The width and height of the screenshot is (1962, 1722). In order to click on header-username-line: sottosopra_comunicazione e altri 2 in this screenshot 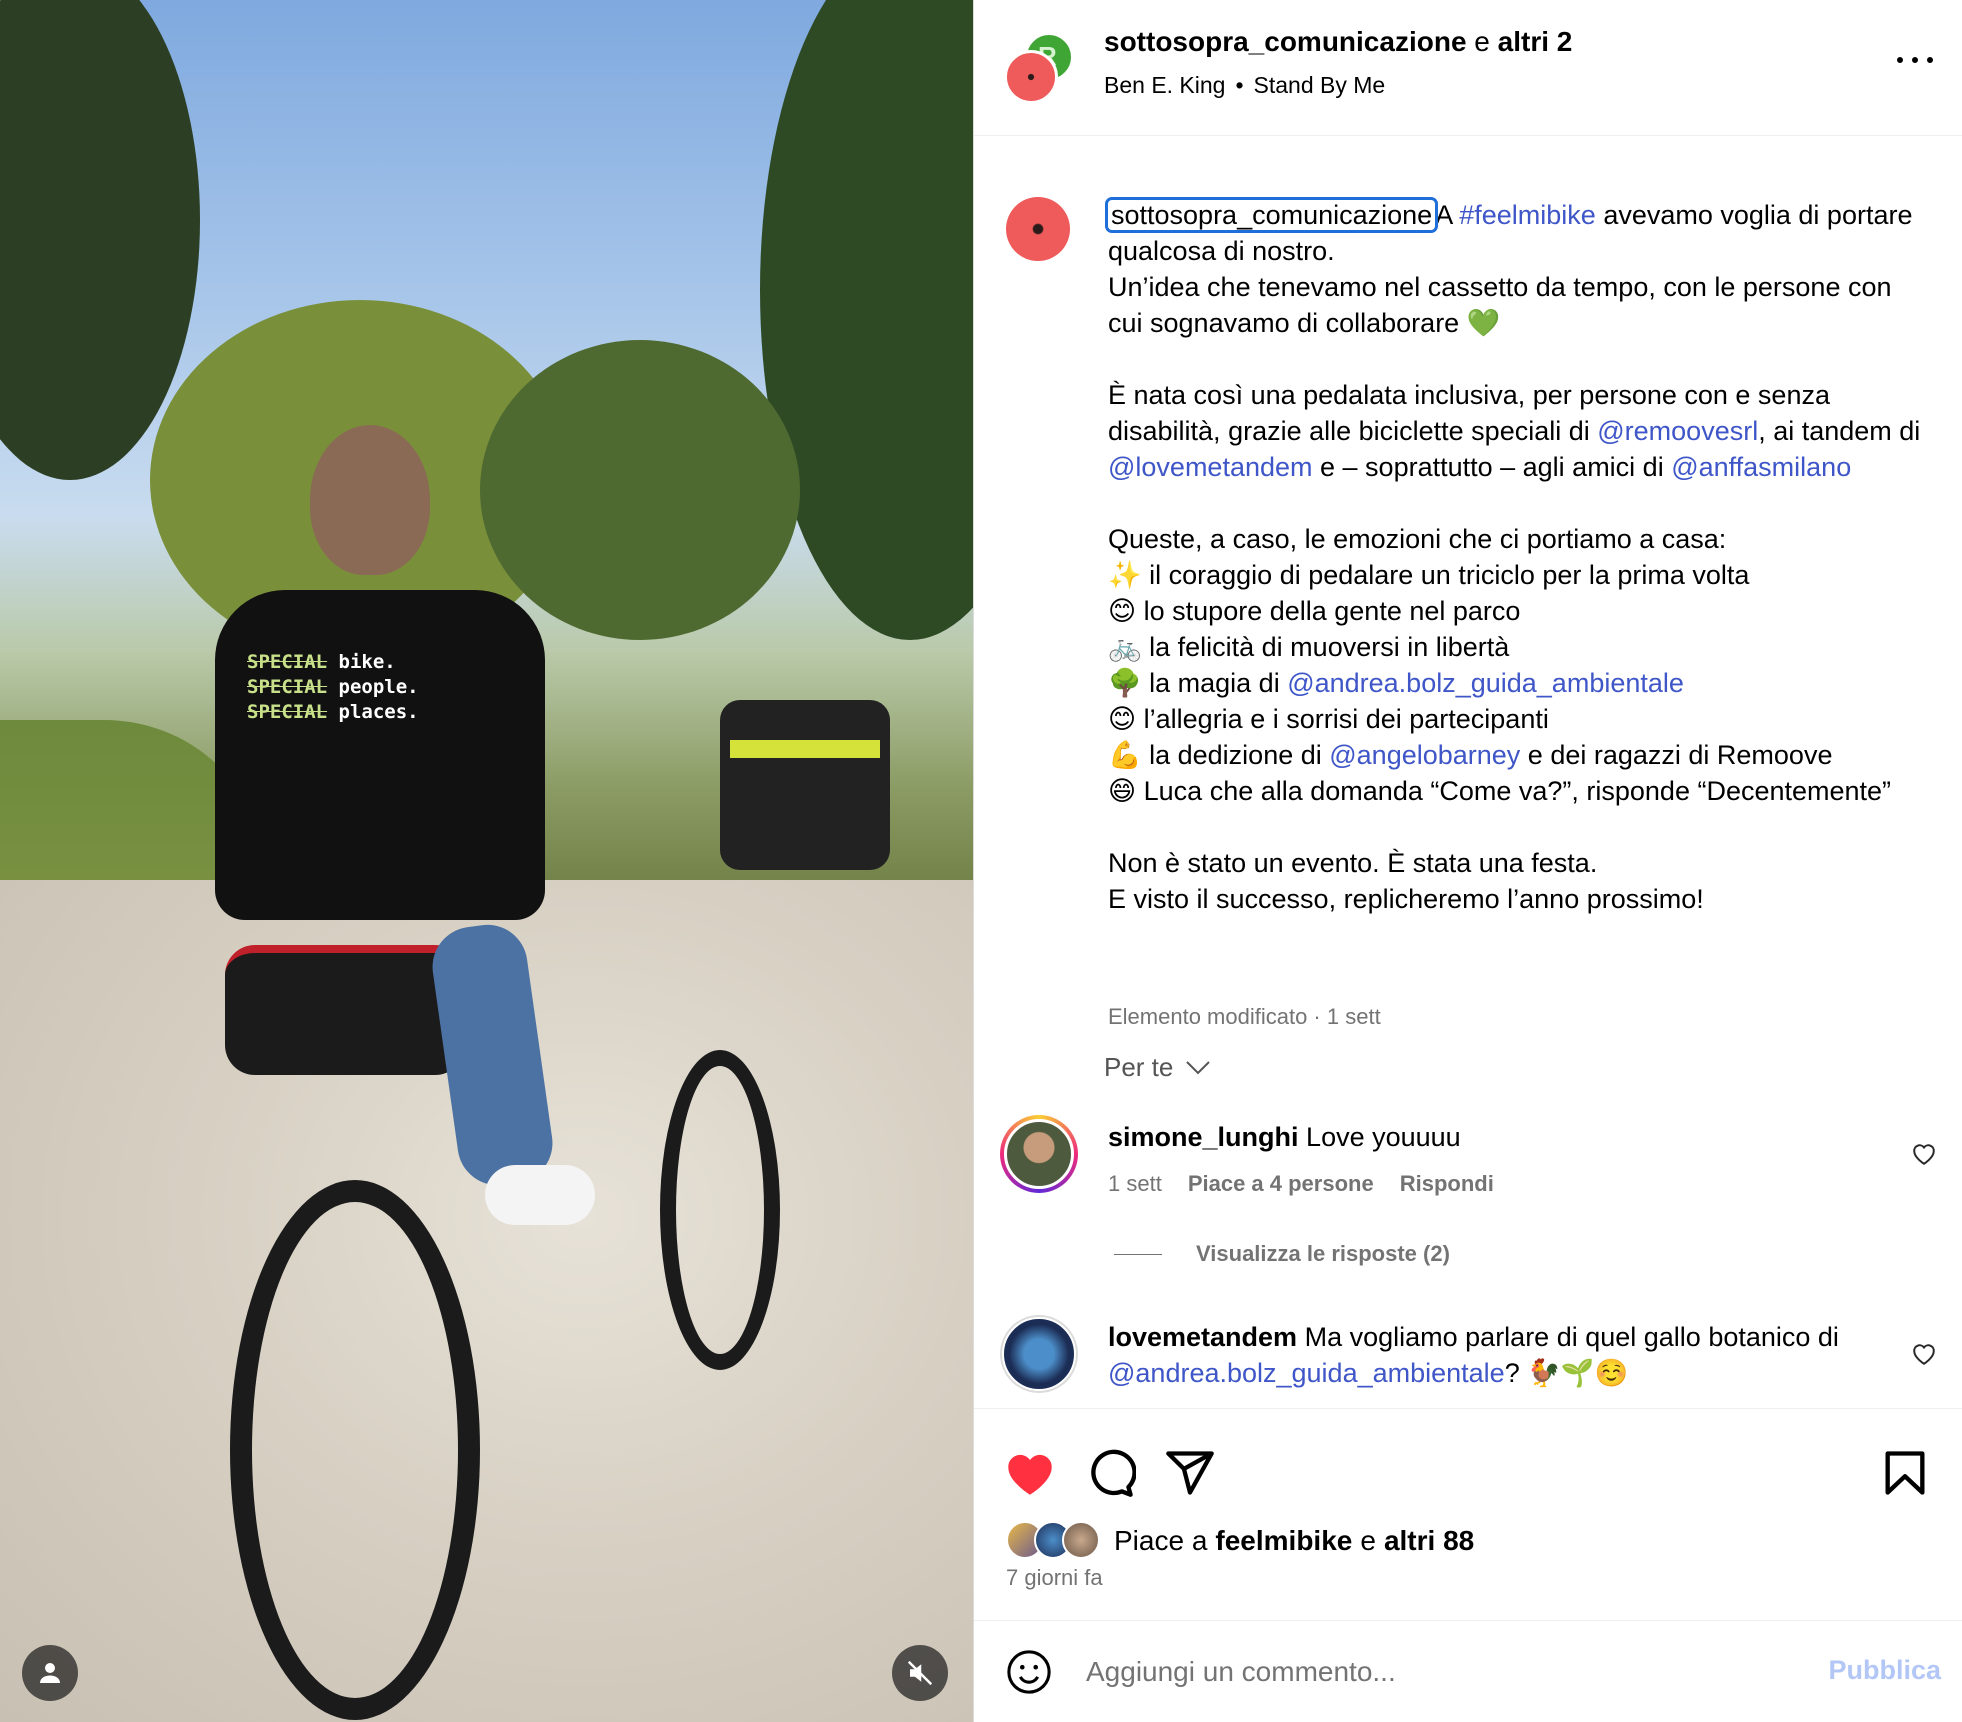, I will do `click(1338, 42)`.